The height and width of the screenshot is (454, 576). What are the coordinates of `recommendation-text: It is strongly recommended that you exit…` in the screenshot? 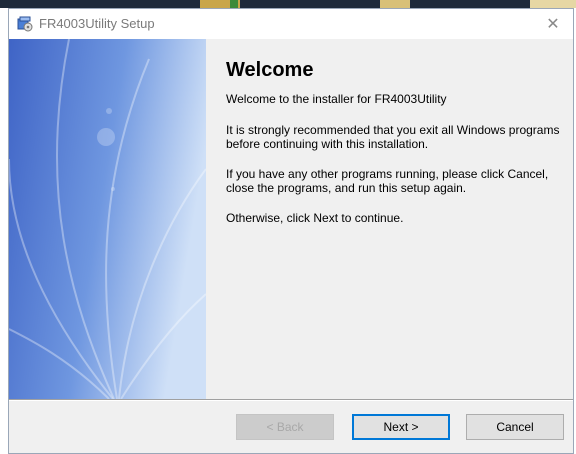 It's located at (393, 137).